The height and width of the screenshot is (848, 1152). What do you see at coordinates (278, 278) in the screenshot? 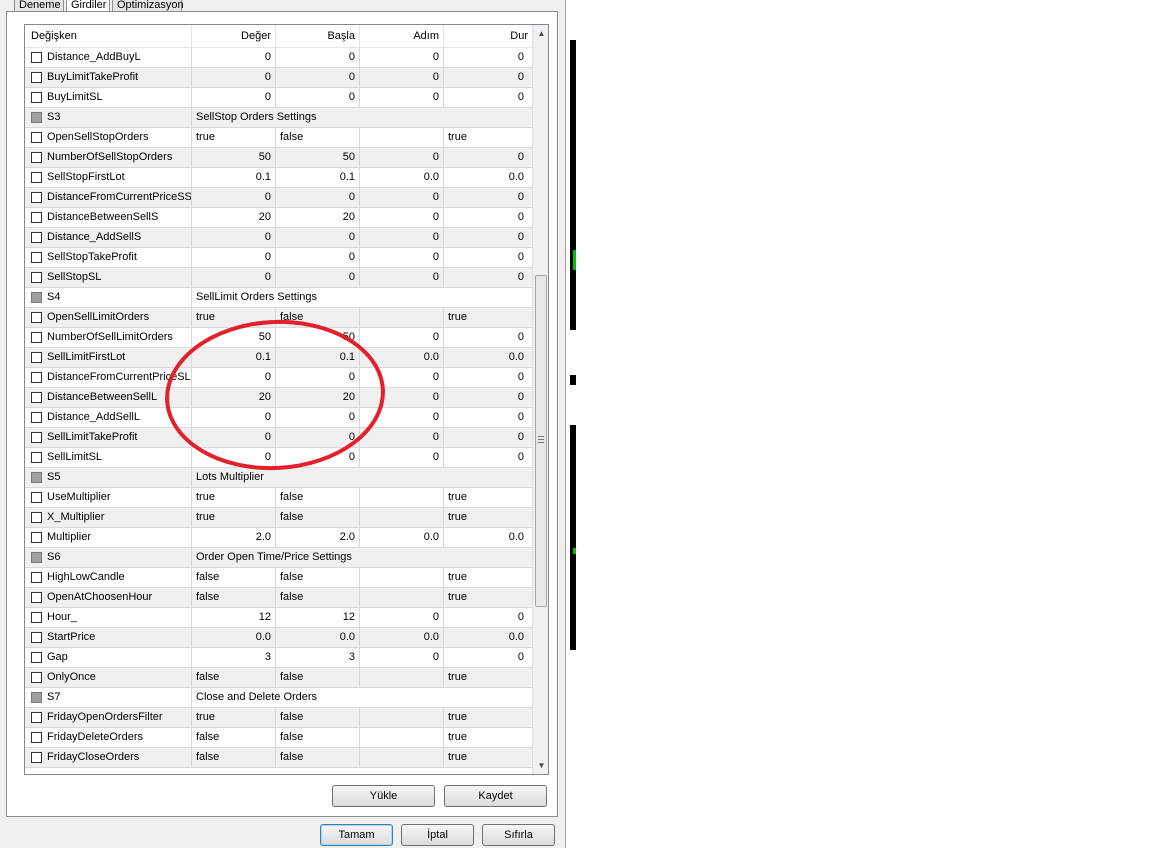
I see `table-row: SellStopSL 0 0 0 0` at bounding box center [278, 278].